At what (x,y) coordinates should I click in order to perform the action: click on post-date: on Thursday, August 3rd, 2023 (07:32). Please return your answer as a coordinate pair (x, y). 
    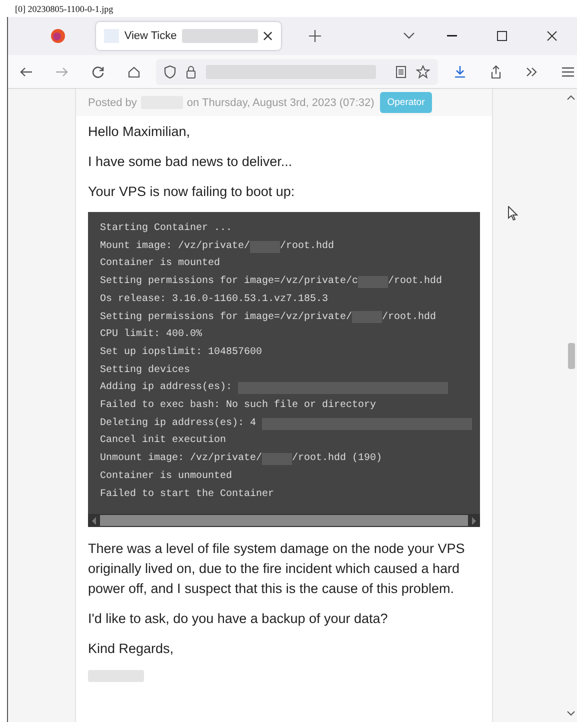
    Looking at the image, I should click on (280, 102).